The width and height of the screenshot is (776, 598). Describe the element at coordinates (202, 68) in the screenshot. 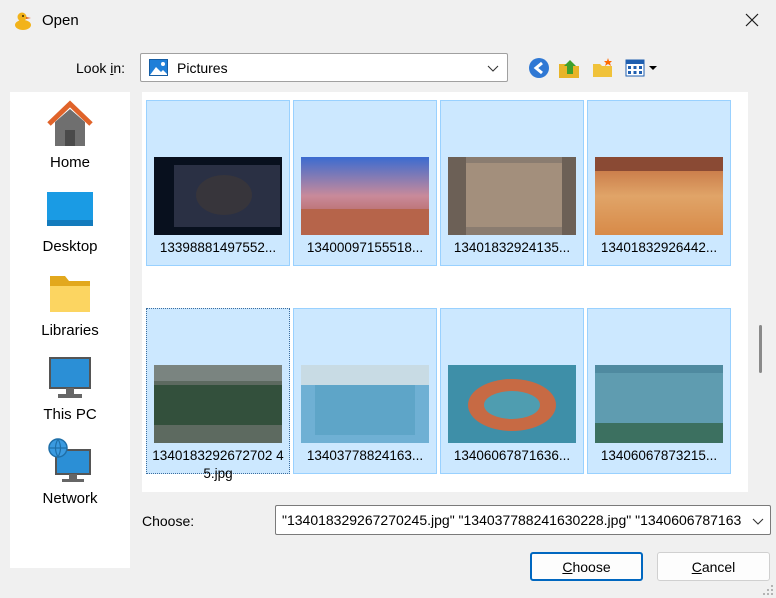

I see `look-in-value: Pictures` at that location.